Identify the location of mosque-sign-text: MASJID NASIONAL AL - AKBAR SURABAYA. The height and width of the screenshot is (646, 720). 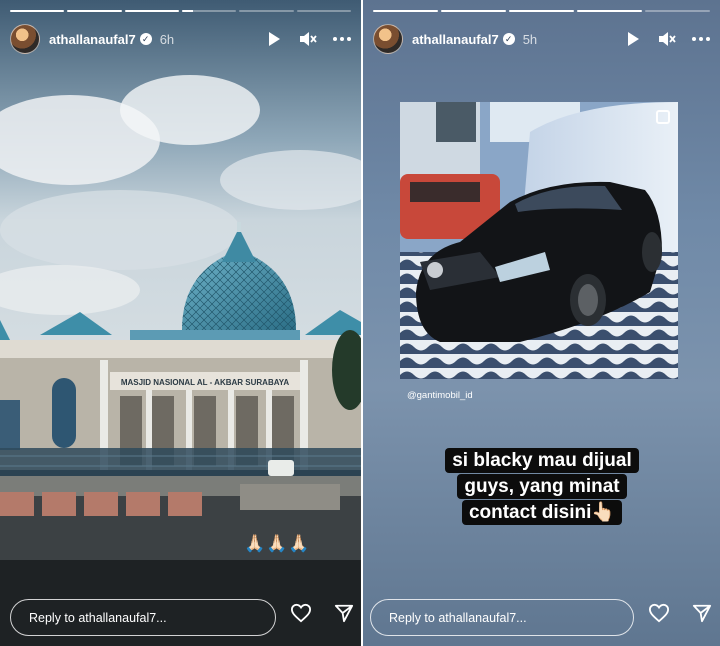
(205, 382).